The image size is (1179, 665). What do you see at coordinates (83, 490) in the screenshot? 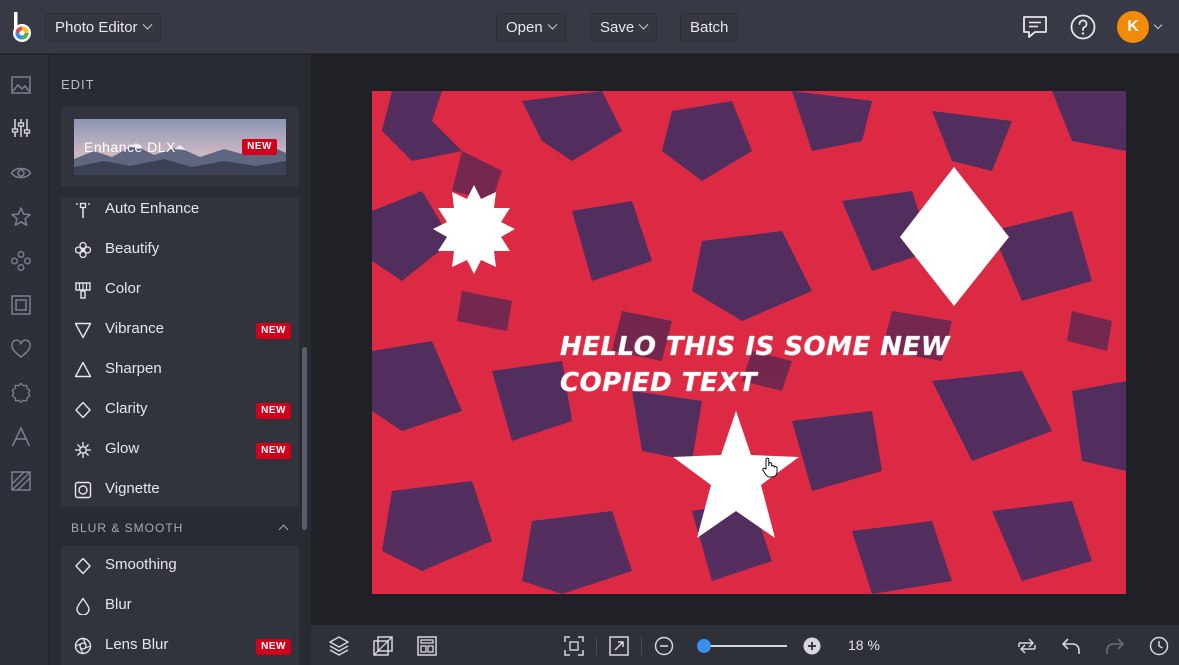
I see `vignette-icon` at bounding box center [83, 490].